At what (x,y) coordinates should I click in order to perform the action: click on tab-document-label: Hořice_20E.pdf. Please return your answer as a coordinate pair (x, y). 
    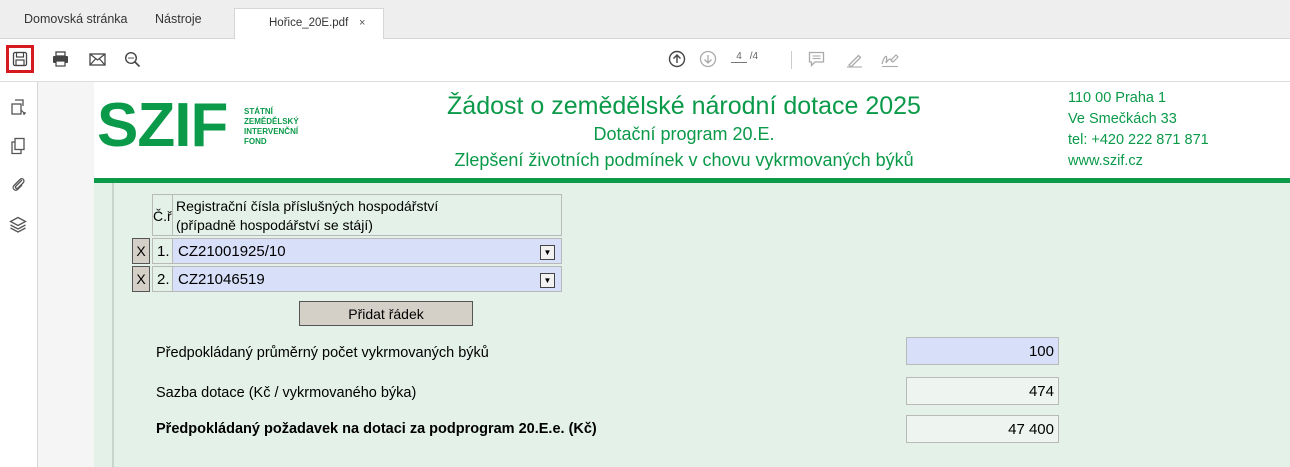
    Looking at the image, I should click on (309, 23).